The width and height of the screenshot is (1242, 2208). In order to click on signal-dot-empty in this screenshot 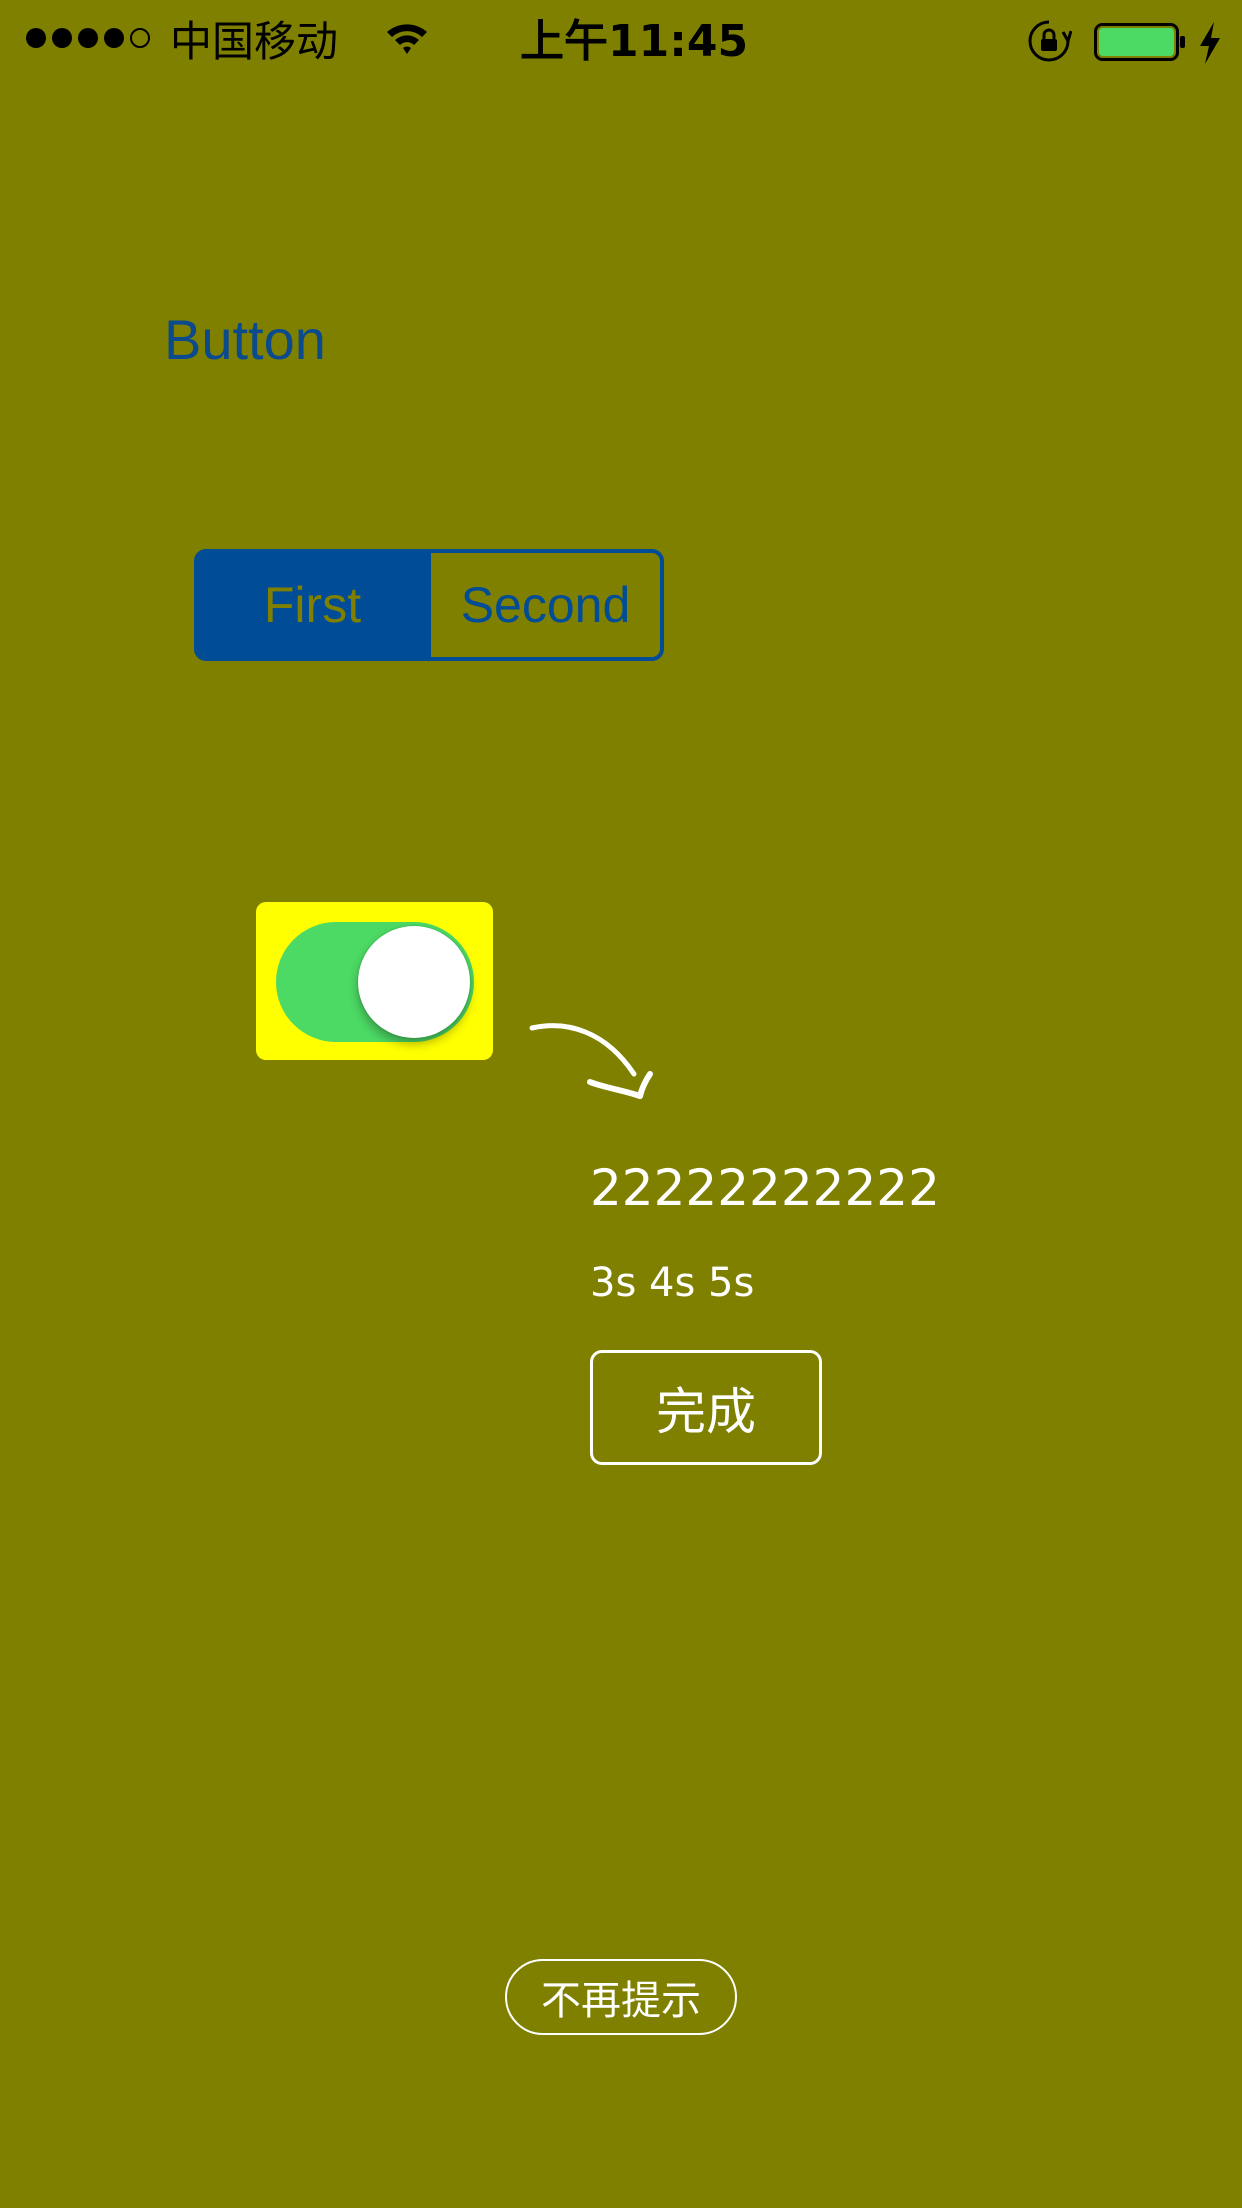, I will do `click(140, 38)`.